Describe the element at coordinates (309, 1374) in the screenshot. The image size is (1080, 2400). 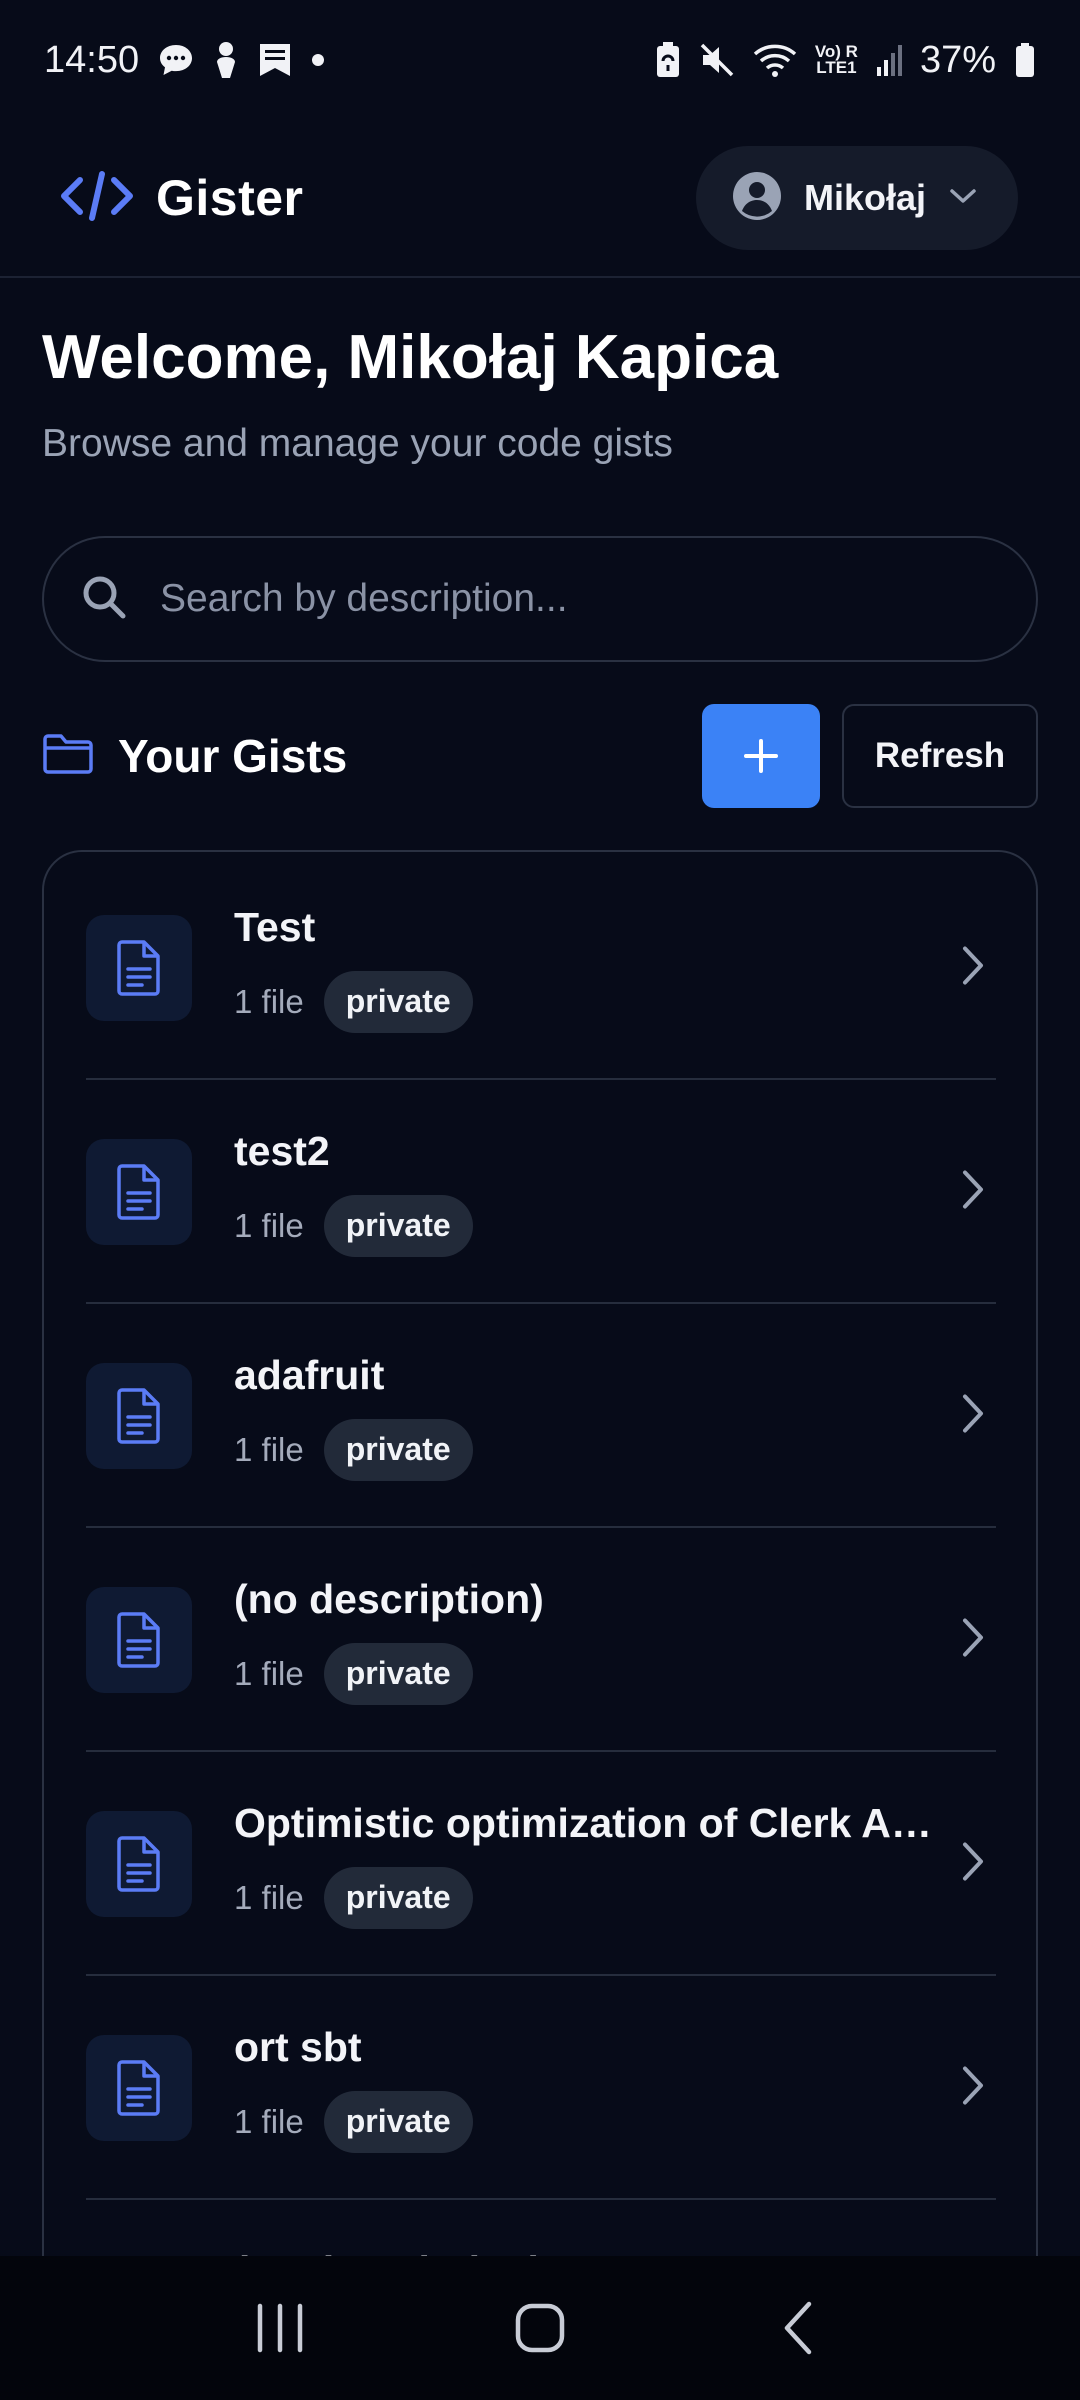
I see `gist-title: adafruit` at that location.